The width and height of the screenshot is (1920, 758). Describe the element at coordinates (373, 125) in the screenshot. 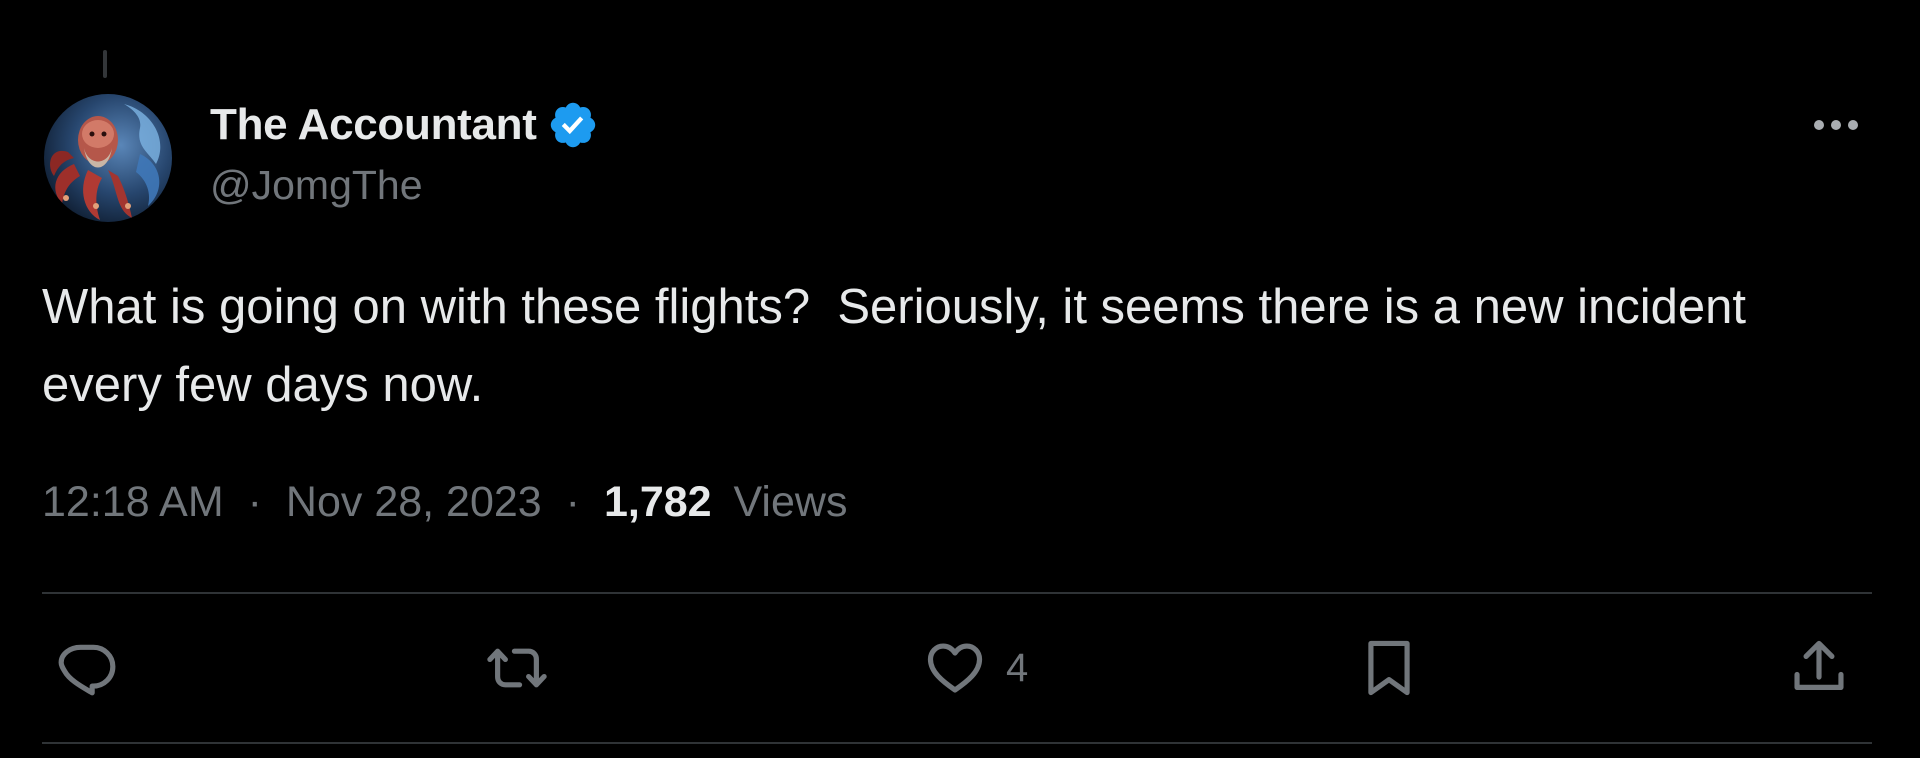

I see `display-name: The Accountant` at that location.